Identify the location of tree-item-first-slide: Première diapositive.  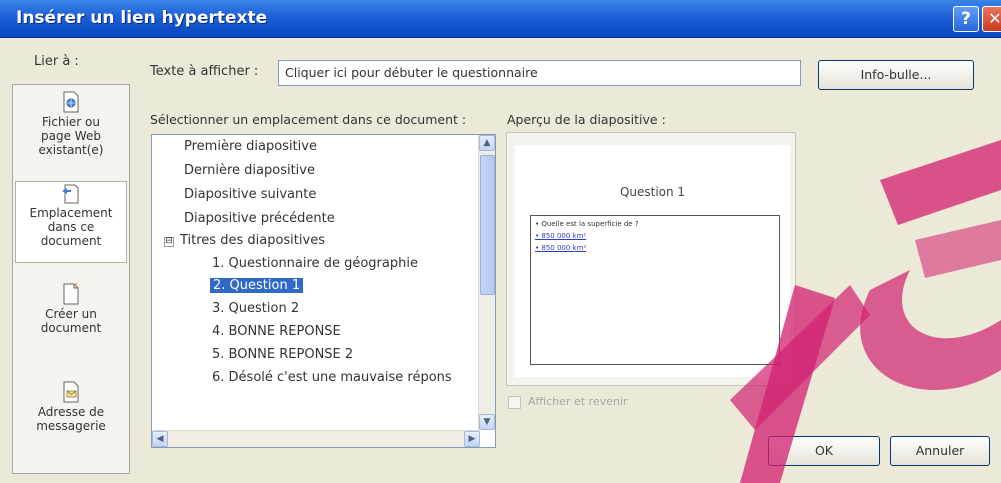
(250, 146).